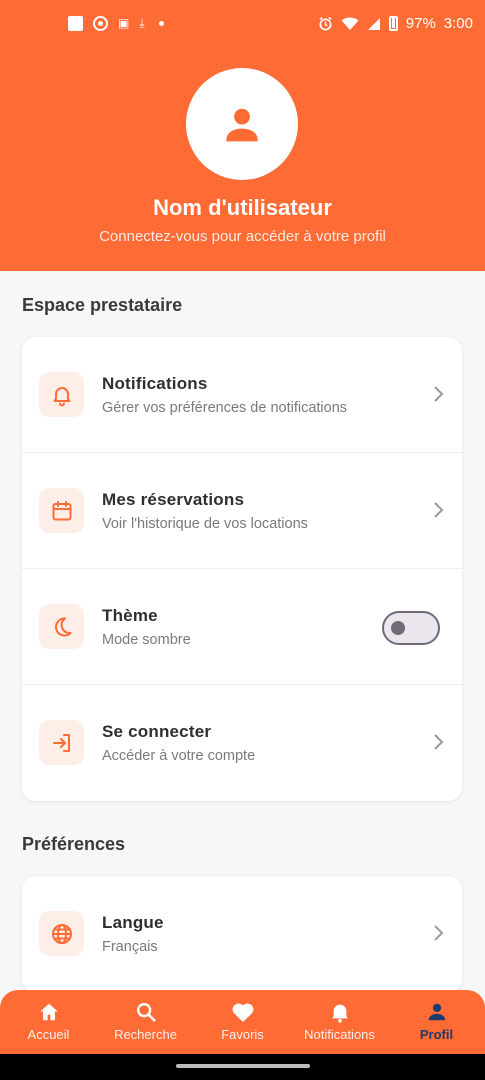 This screenshot has width=485, height=1080. Describe the element at coordinates (61, 742) in the screenshot. I see `login-icon` at that location.